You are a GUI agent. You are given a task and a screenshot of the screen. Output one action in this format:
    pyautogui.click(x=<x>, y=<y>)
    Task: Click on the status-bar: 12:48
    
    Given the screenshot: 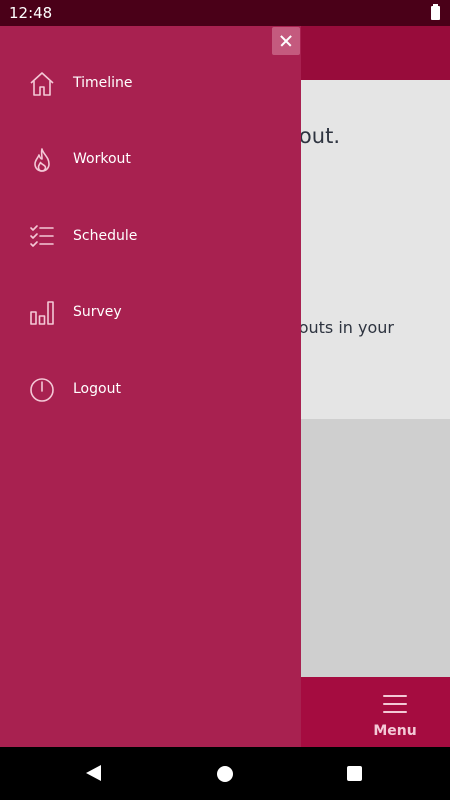 What is the action you would take?
    pyautogui.click(x=225, y=13)
    